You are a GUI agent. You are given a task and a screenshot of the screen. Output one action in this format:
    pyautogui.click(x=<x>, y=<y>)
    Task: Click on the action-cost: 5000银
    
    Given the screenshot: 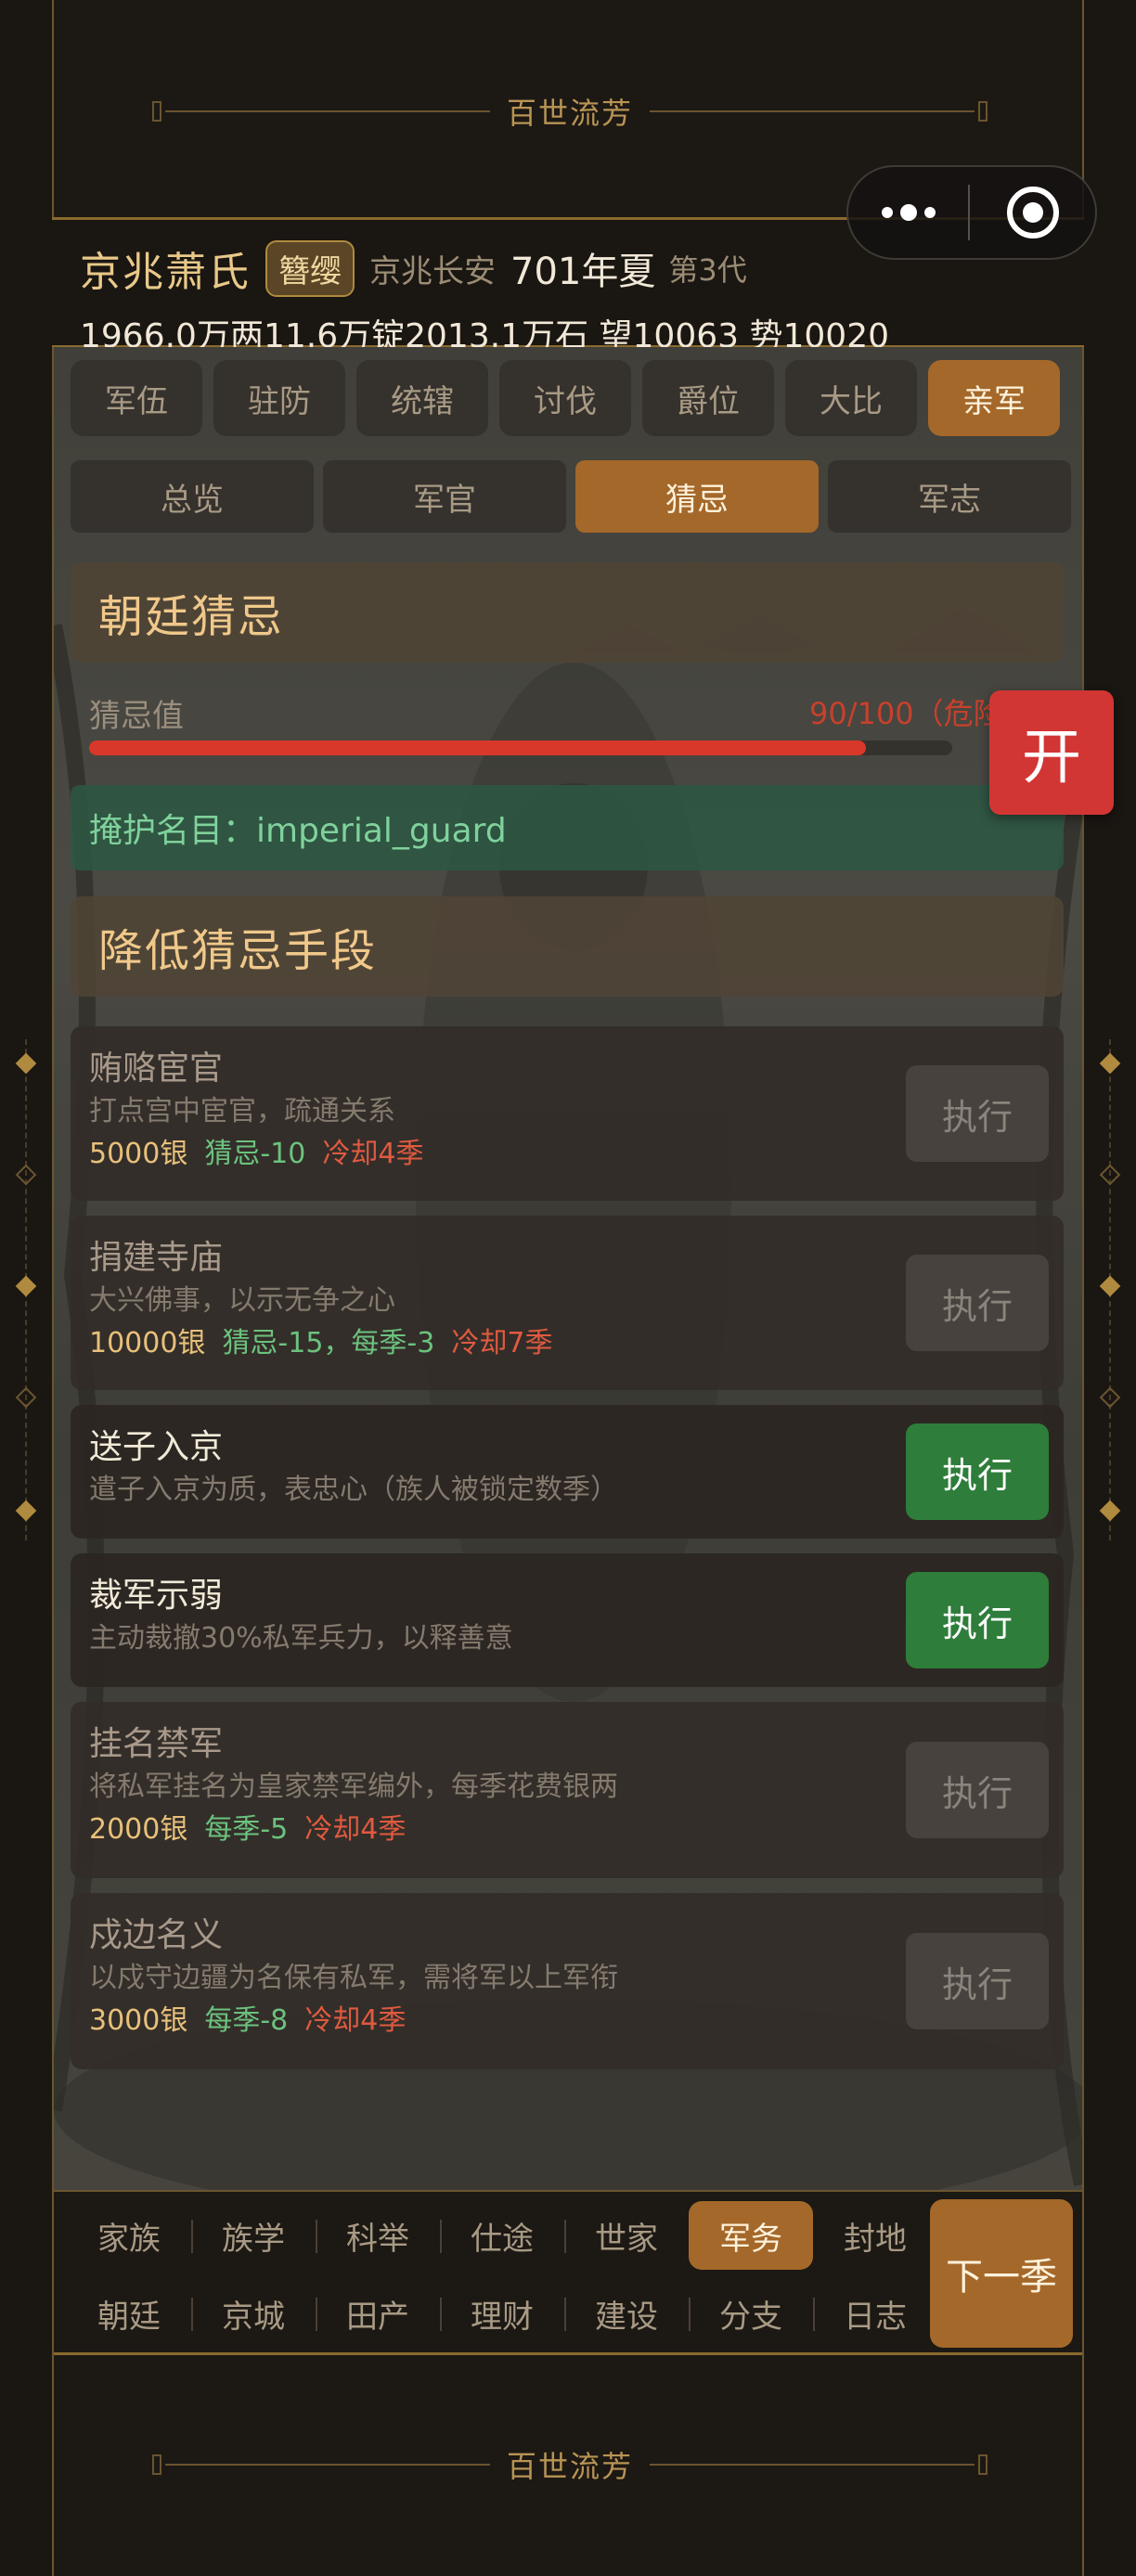 What is the action you would take?
    pyautogui.click(x=138, y=1154)
    